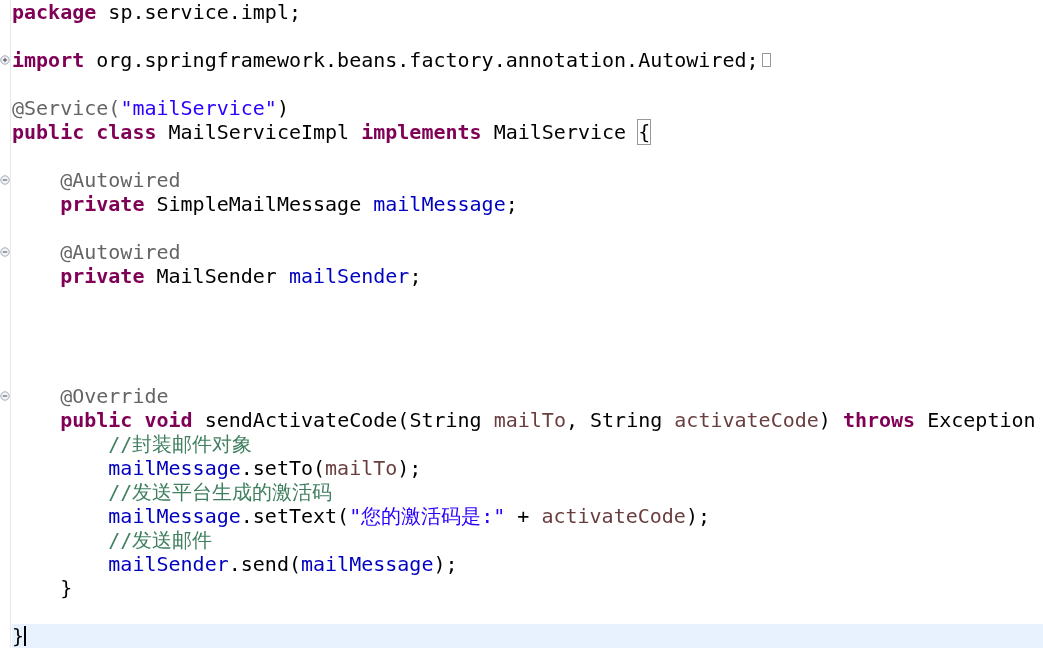 The image size is (1043, 664). I want to click on code-line: package sp.service.impl;, so click(156, 12).